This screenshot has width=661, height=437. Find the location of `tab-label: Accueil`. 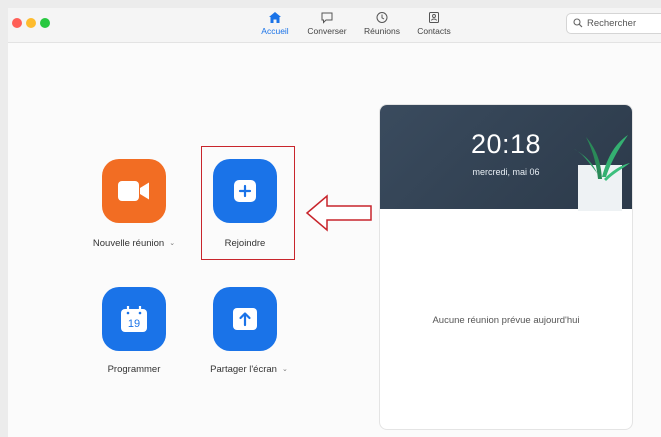

tab-label: Accueil is located at coordinates (275, 31).